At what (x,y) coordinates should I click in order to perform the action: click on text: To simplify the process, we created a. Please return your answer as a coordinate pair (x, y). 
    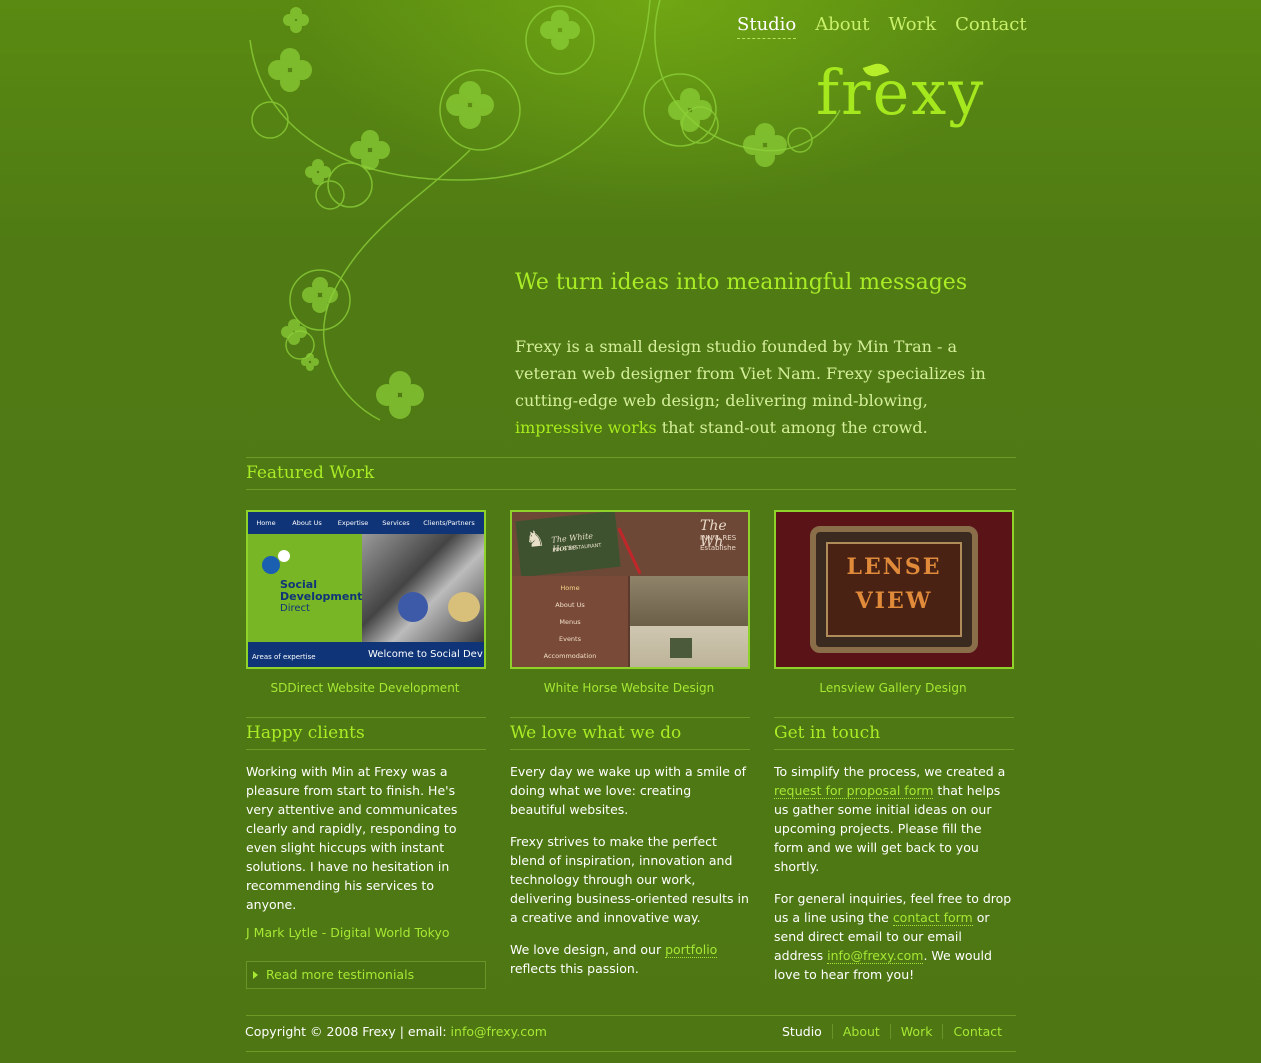
    Looking at the image, I should click on (890, 771).